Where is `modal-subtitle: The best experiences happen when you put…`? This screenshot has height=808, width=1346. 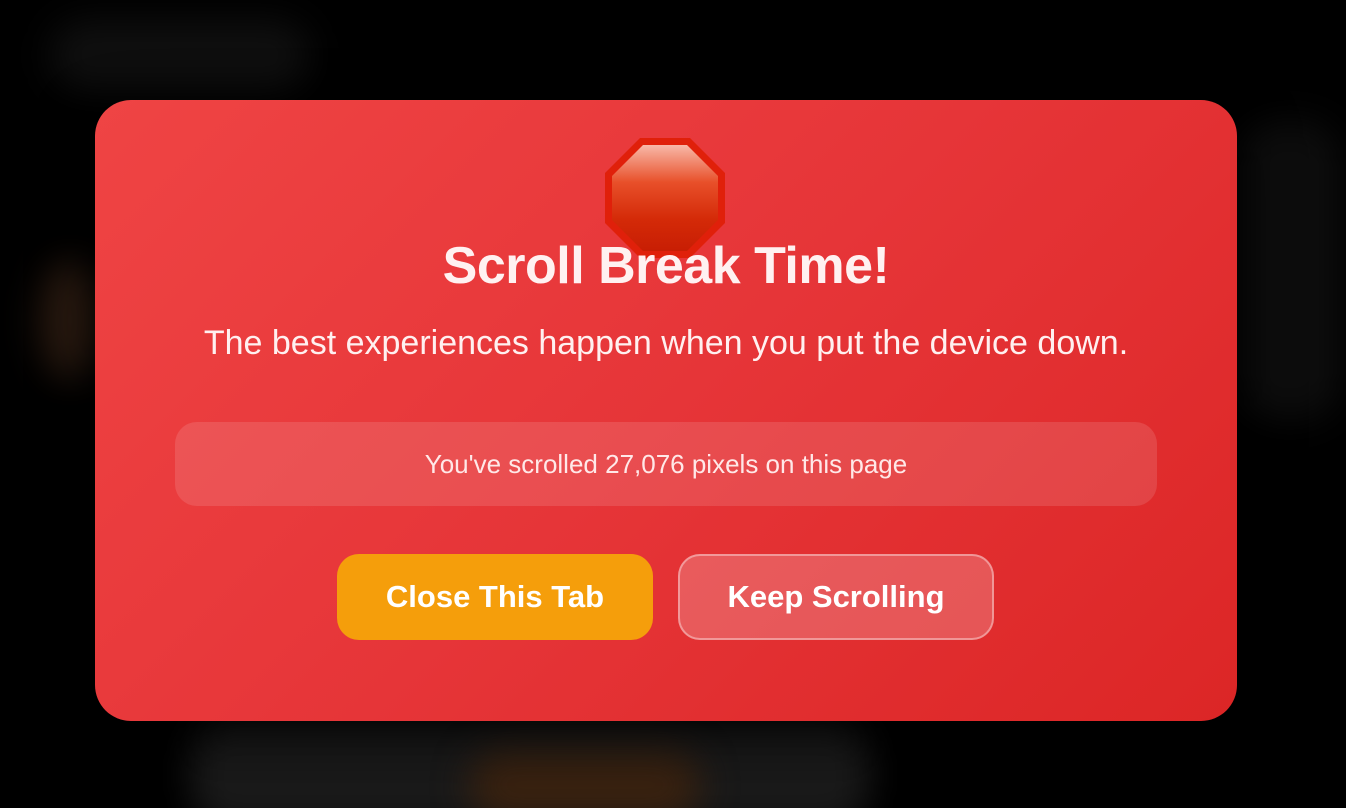 modal-subtitle: The best experiences happen when you put… is located at coordinates (666, 343).